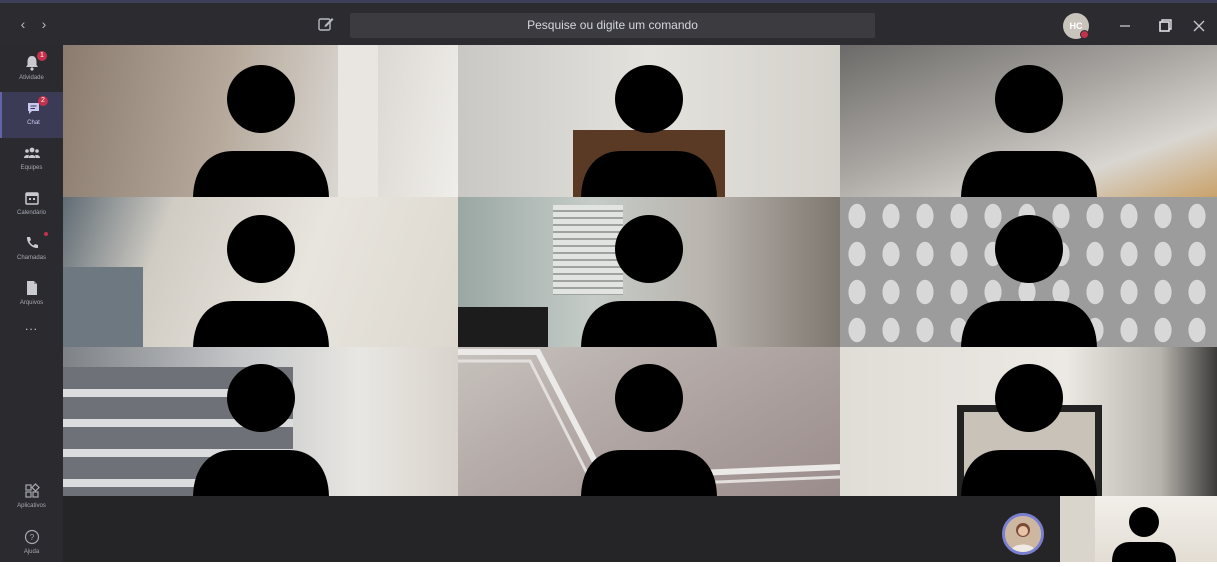 The height and width of the screenshot is (567, 1217). I want to click on compose-icon, so click(326, 24).